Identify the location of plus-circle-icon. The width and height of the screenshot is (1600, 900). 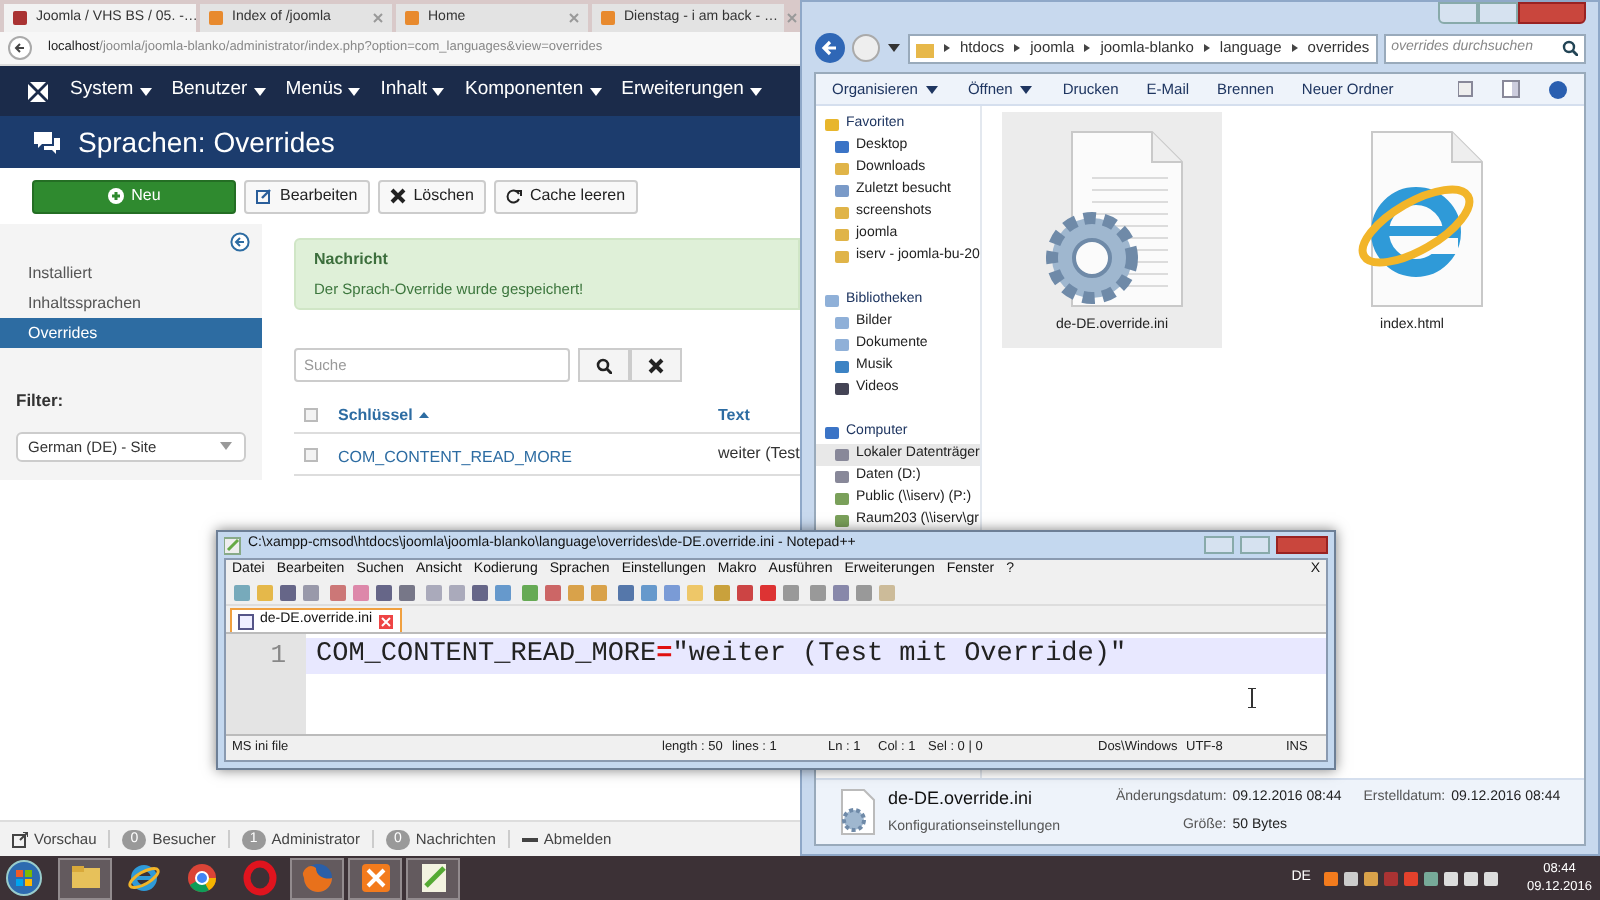
(115, 196).